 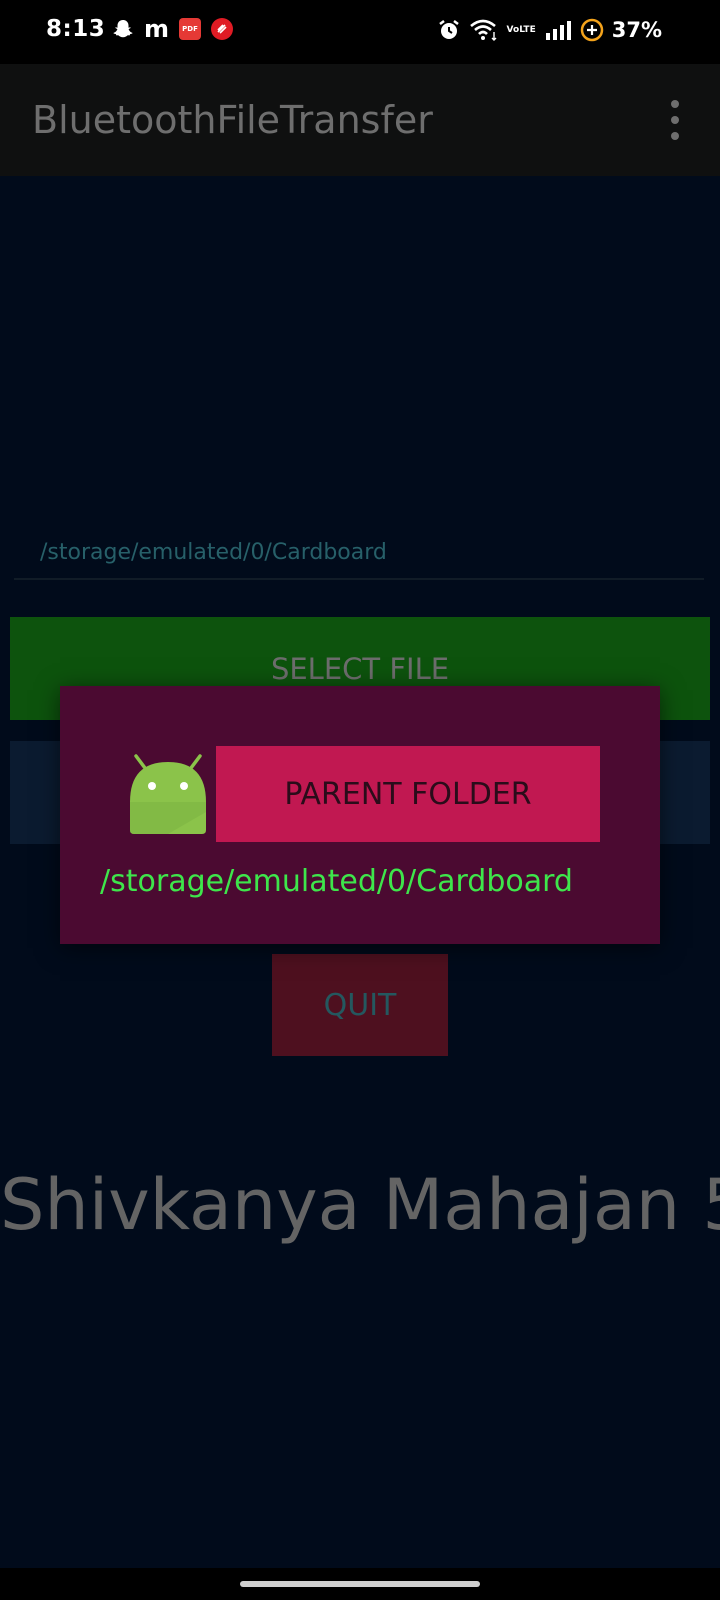 What do you see at coordinates (449, 30) in the screenshot?
I see `alarm-icon` at bounding box center [449, 30].